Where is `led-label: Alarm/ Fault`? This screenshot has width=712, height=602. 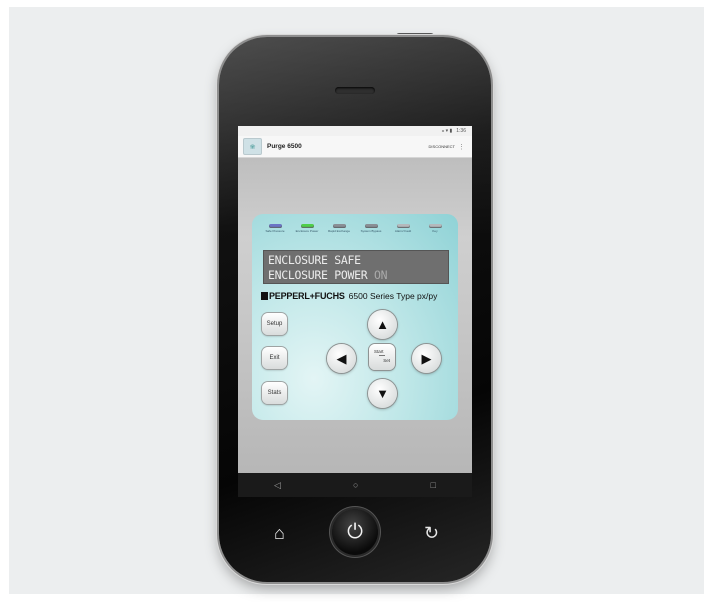
led-label: Alarm/ Fault is located at coordinates (403, 231).